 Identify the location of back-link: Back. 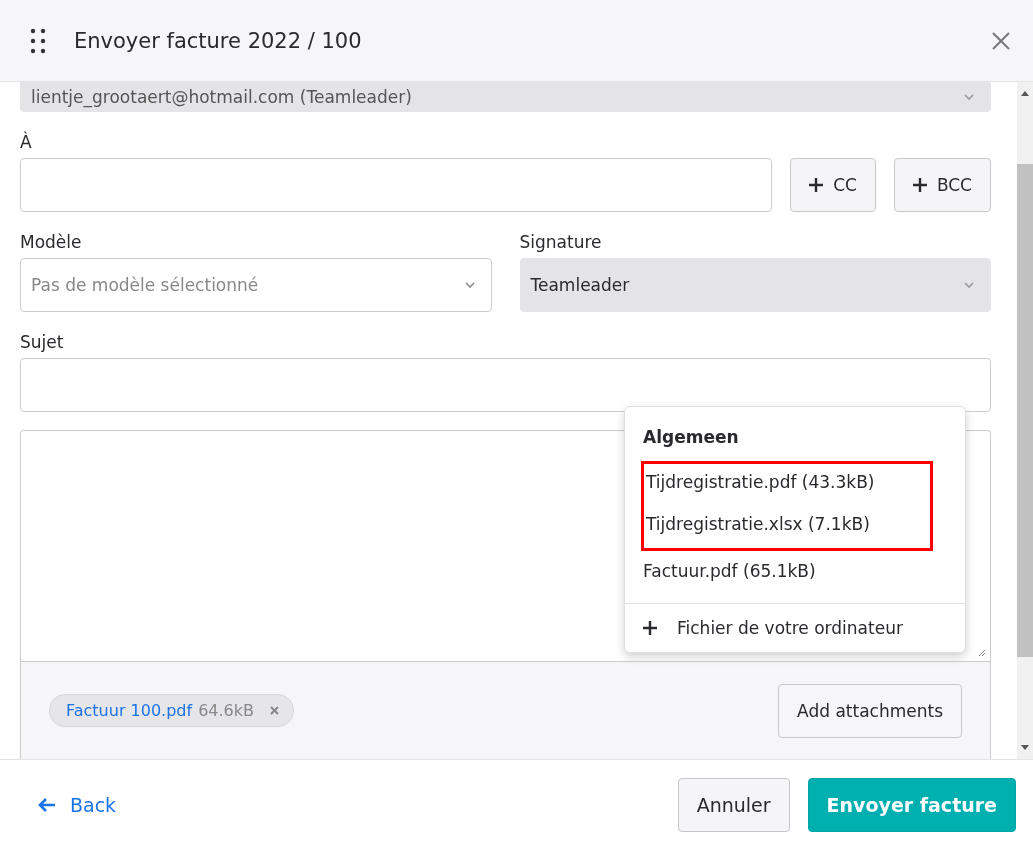
(77, 805).